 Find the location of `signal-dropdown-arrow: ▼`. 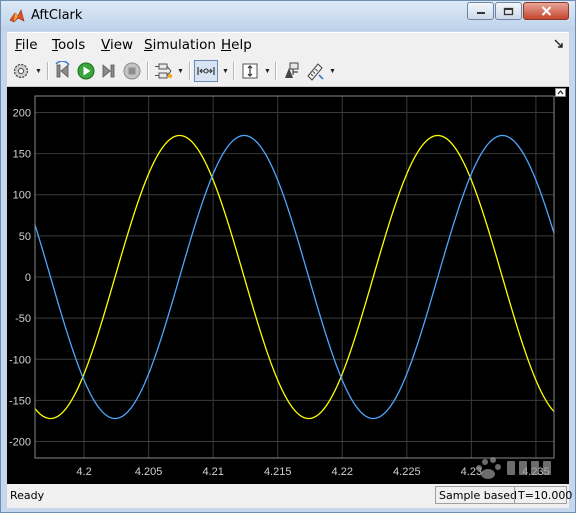

signal-dropdown-arrow: ▼ is located at coordinates (180, 71).